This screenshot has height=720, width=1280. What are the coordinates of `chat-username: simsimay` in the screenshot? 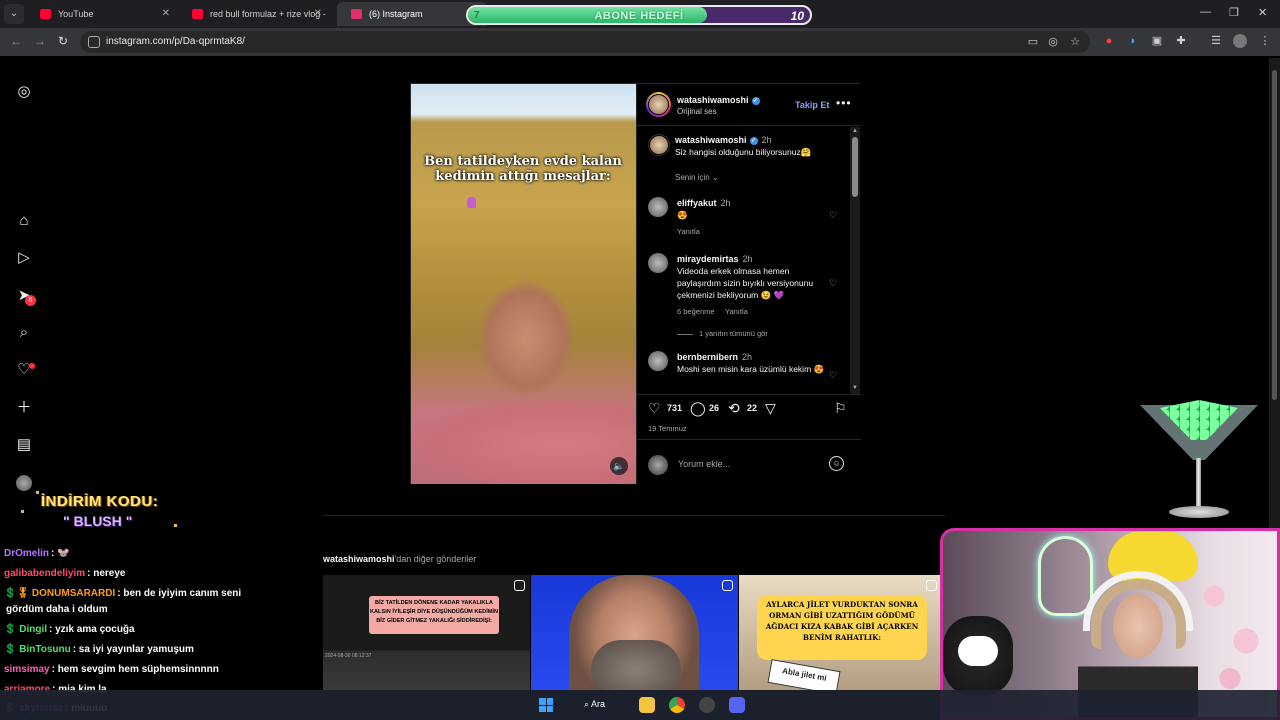 It's located at (27, 669).